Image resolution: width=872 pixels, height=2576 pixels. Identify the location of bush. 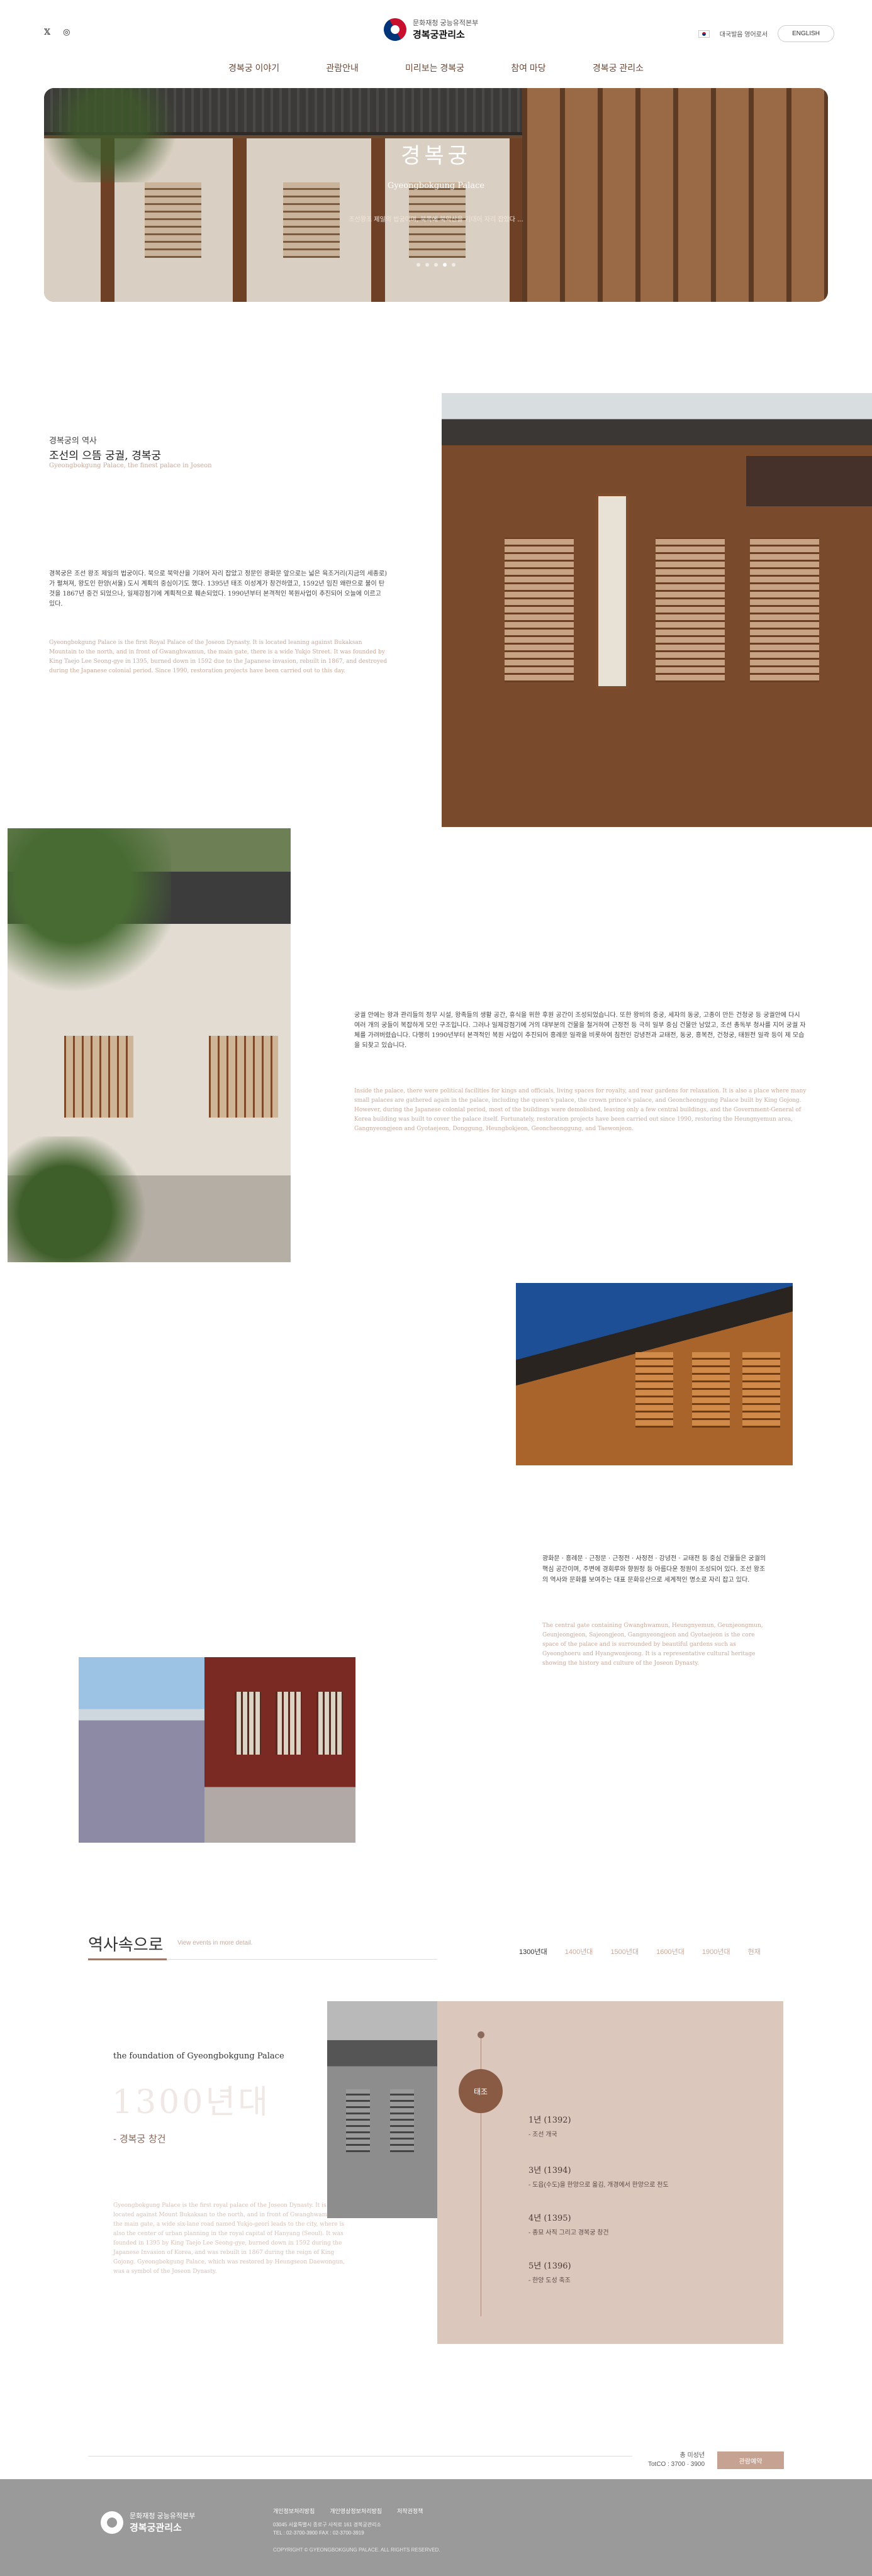
(80, 1199).